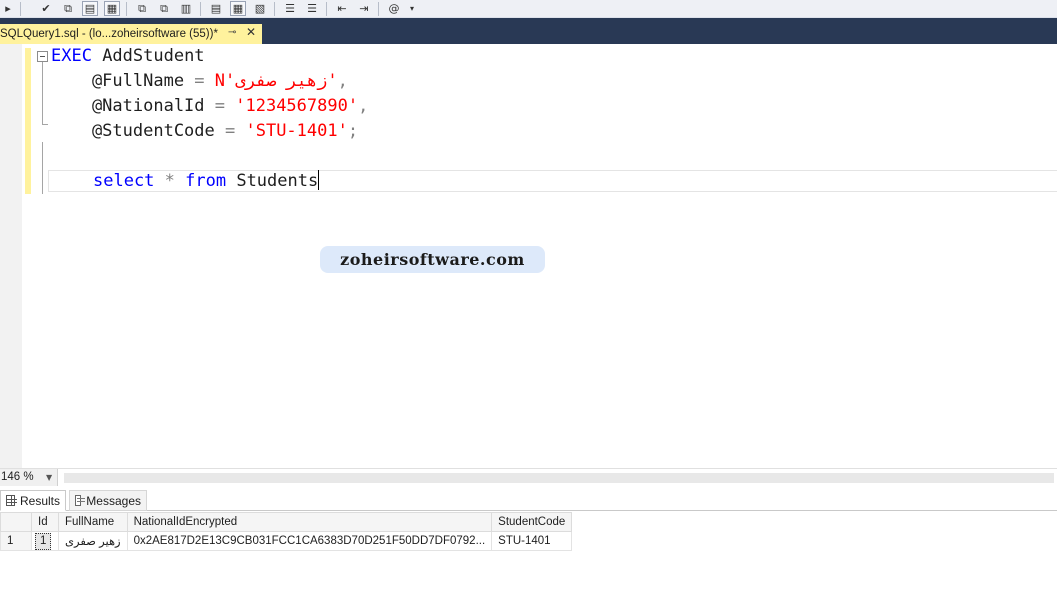  I want to click on pin-icon: ⊸, so click(232, 32).